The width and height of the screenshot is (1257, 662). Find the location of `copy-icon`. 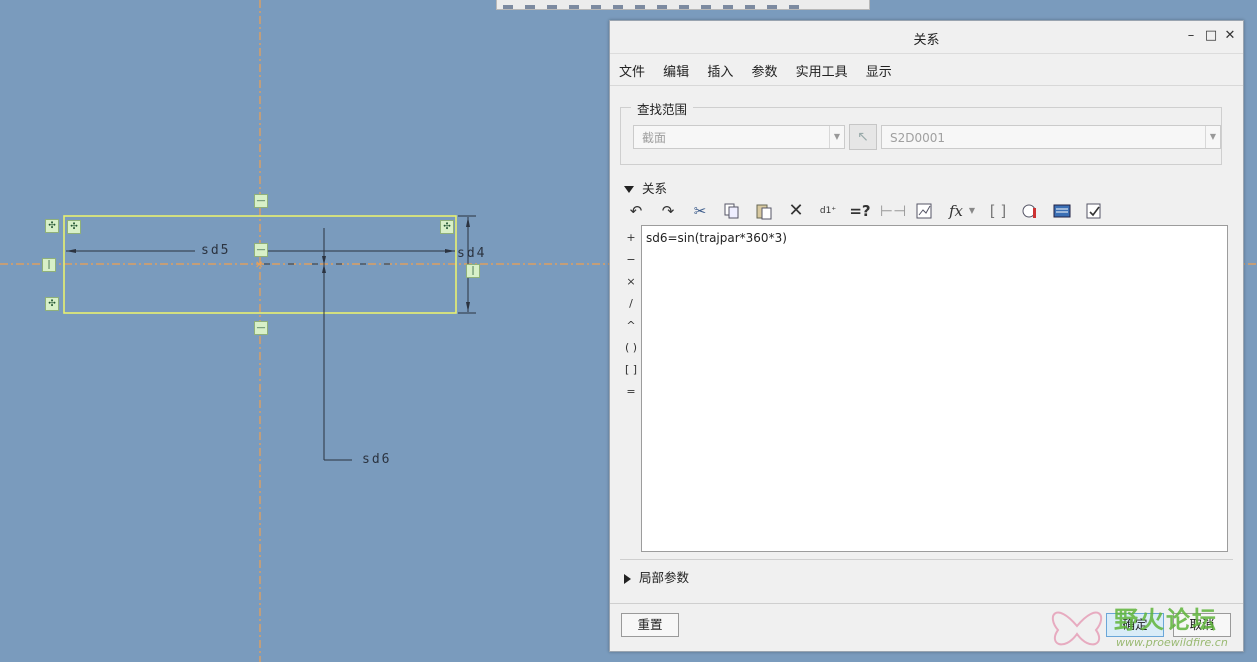

copy-icon is located at coordinates (731, 211).